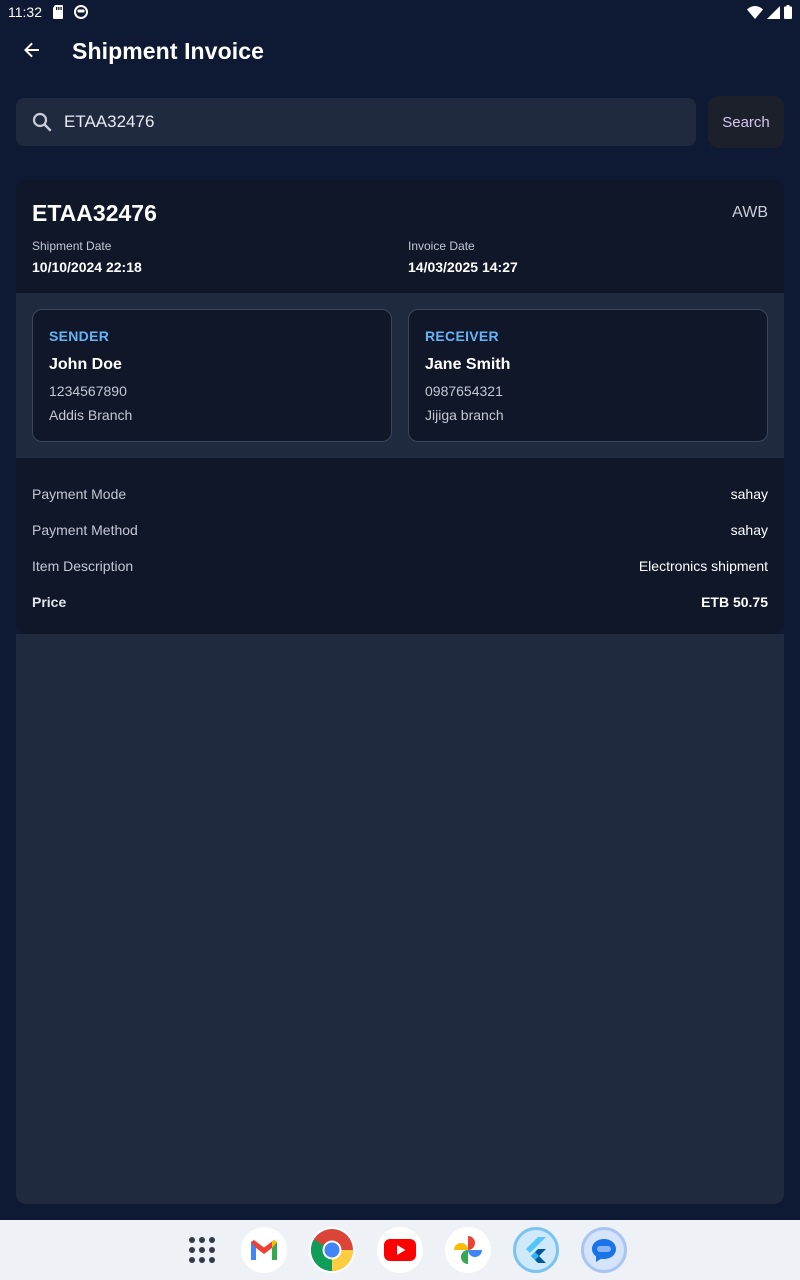 This screenshot has width=800, height=1280. What do you see at coordinates (72, 246) in the screenshot?
I see `shipment-date-label: Shipment Date` at bounding box center [72, 246].